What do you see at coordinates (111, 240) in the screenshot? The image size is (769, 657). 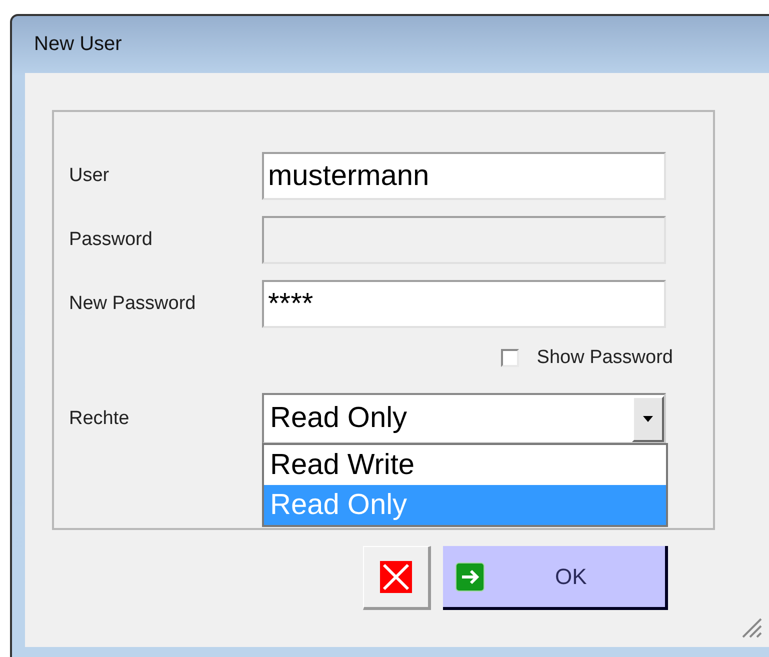 I see `field-label: Password` at bounding box center [111, 240].